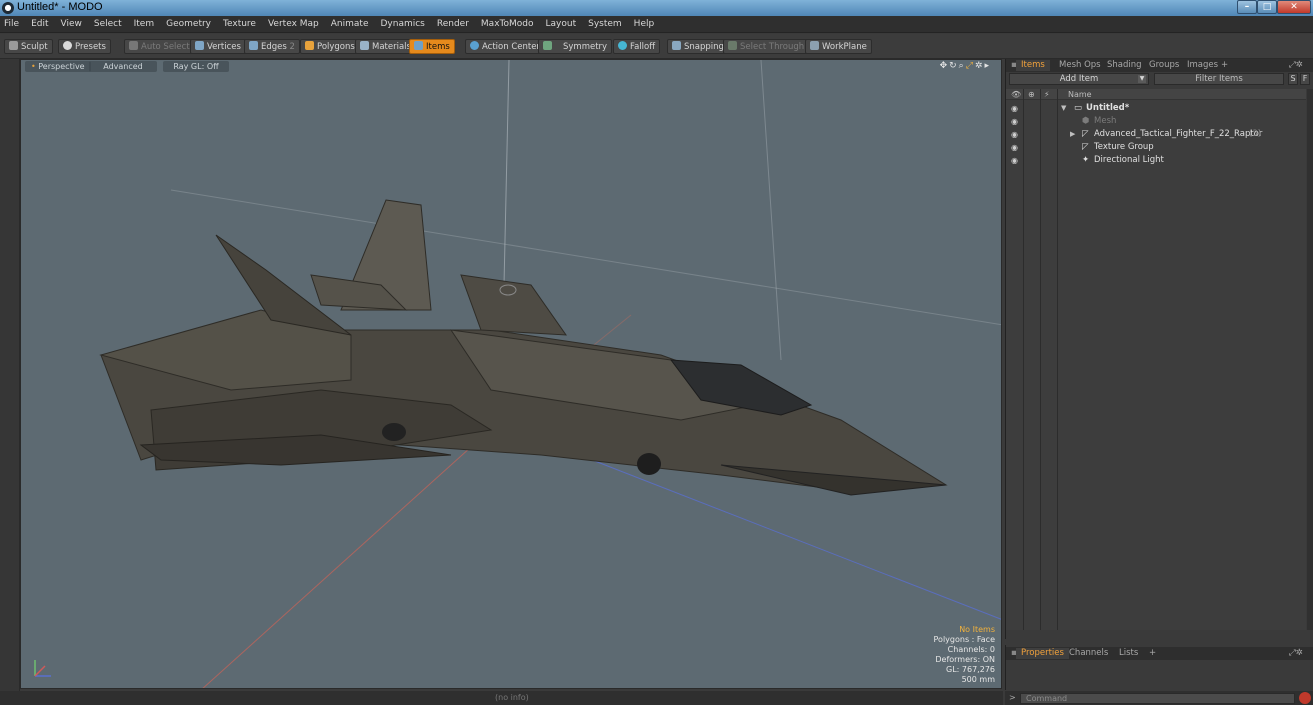 Image resolution: width=1313 pixels, height=705 pixels. Describe the element at coordinates (1247, 7) in the screenshot. I see `minimize-button: –` at that location.